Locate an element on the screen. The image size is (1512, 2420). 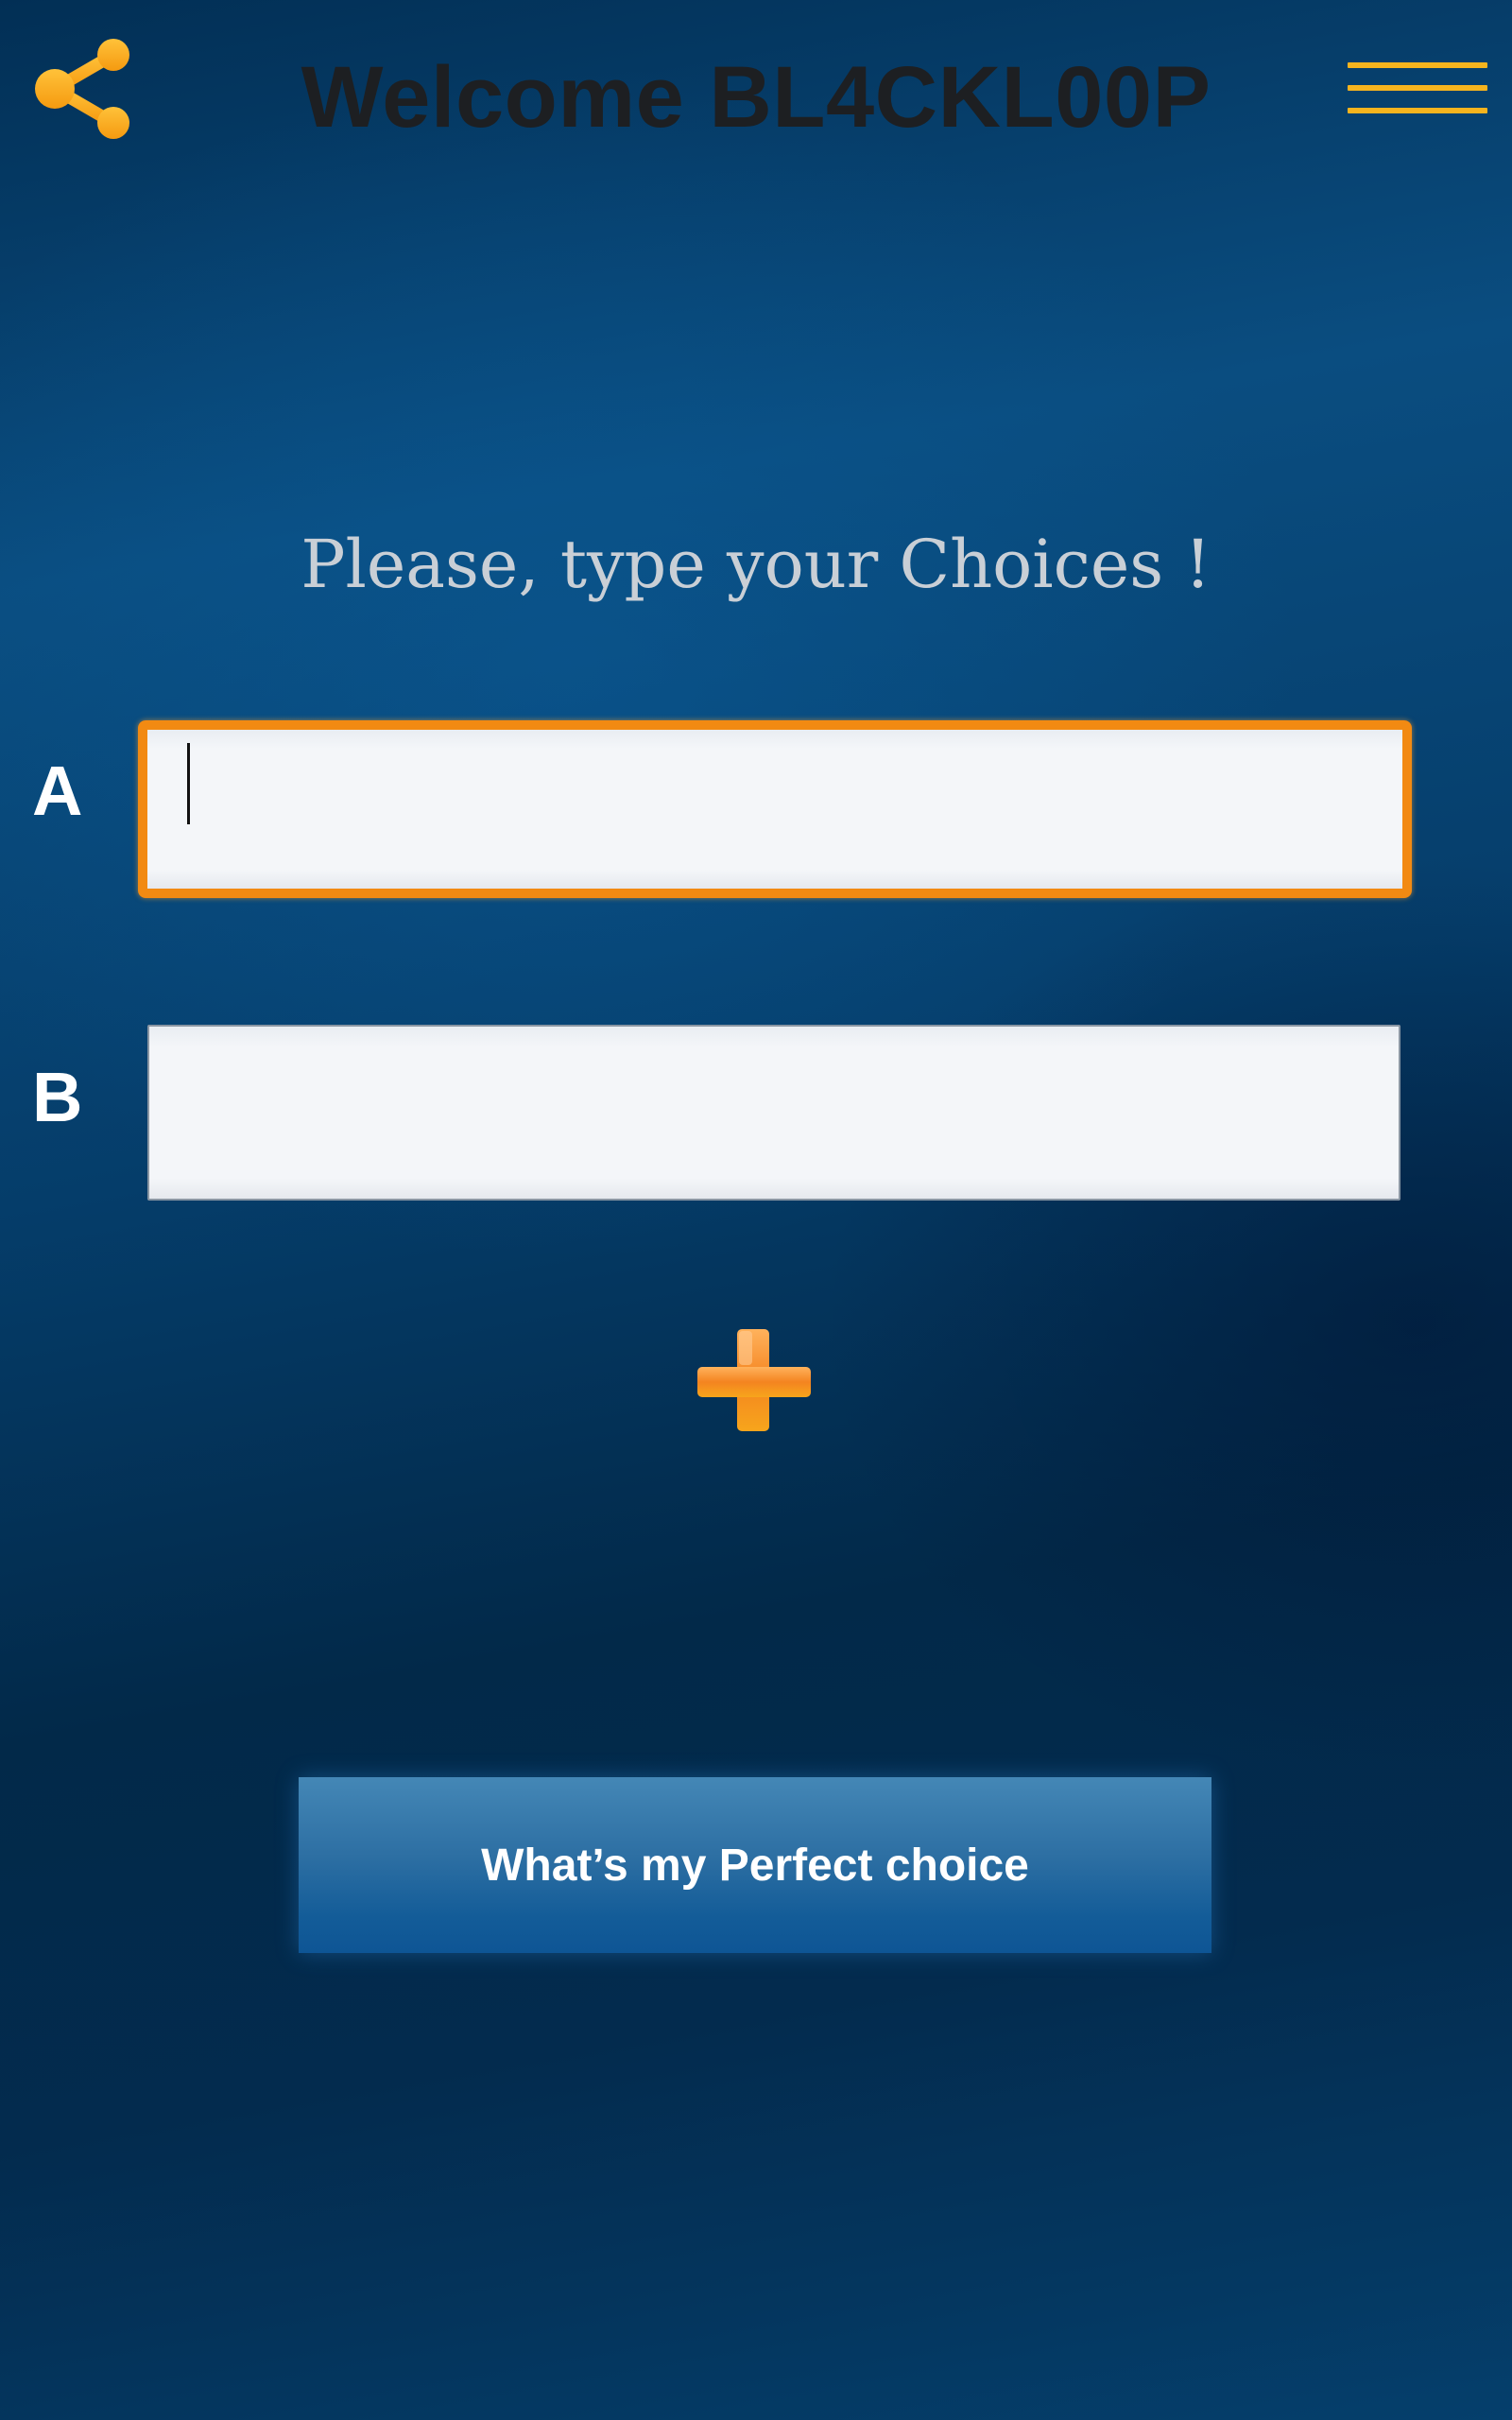
app-header: Welcome BL4CKL00P is located at coordinates (756, 95).